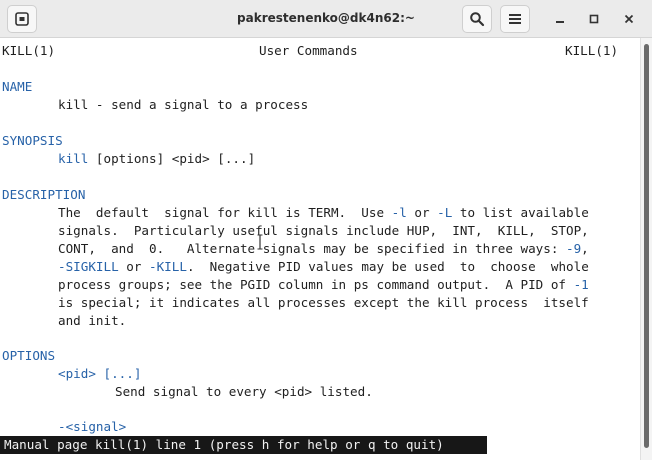 The height and width of the screenshot is (460, 652). I want to click on menu-button, so click(515, 19).